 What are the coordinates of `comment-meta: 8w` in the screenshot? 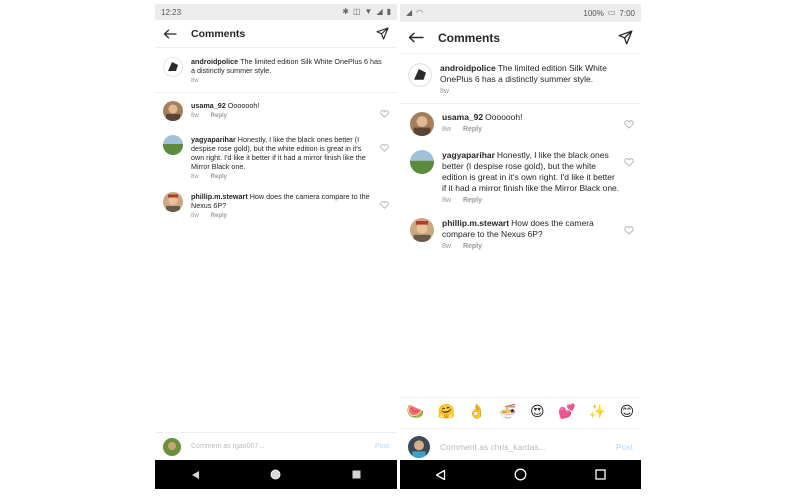 It's located at (288, 81).